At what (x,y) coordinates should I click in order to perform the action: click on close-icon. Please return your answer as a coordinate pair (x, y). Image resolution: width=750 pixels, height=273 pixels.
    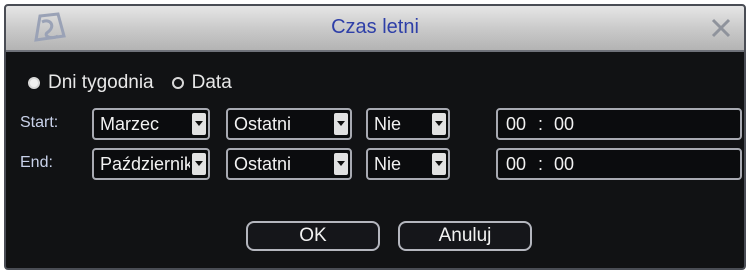
    Looking at the image, I should click on (721, 28).